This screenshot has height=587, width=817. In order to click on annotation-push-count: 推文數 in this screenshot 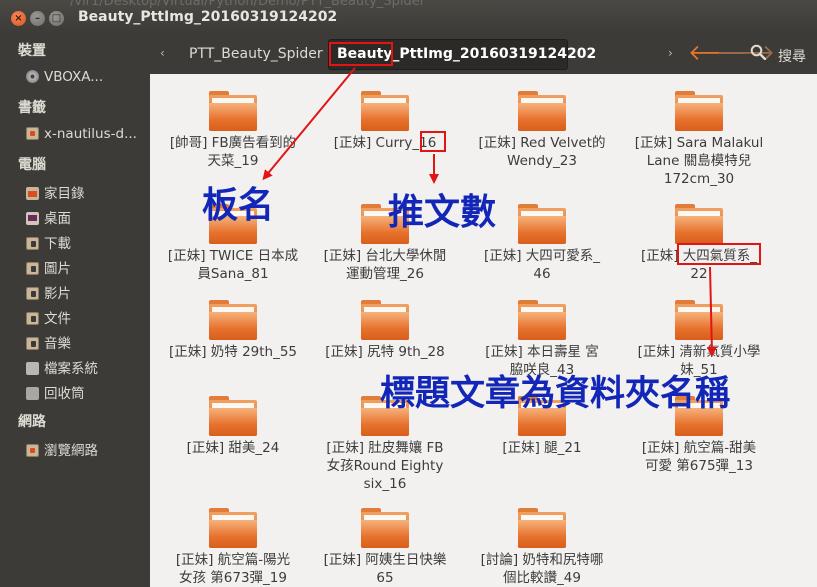, I will do `click(442, 212)`.